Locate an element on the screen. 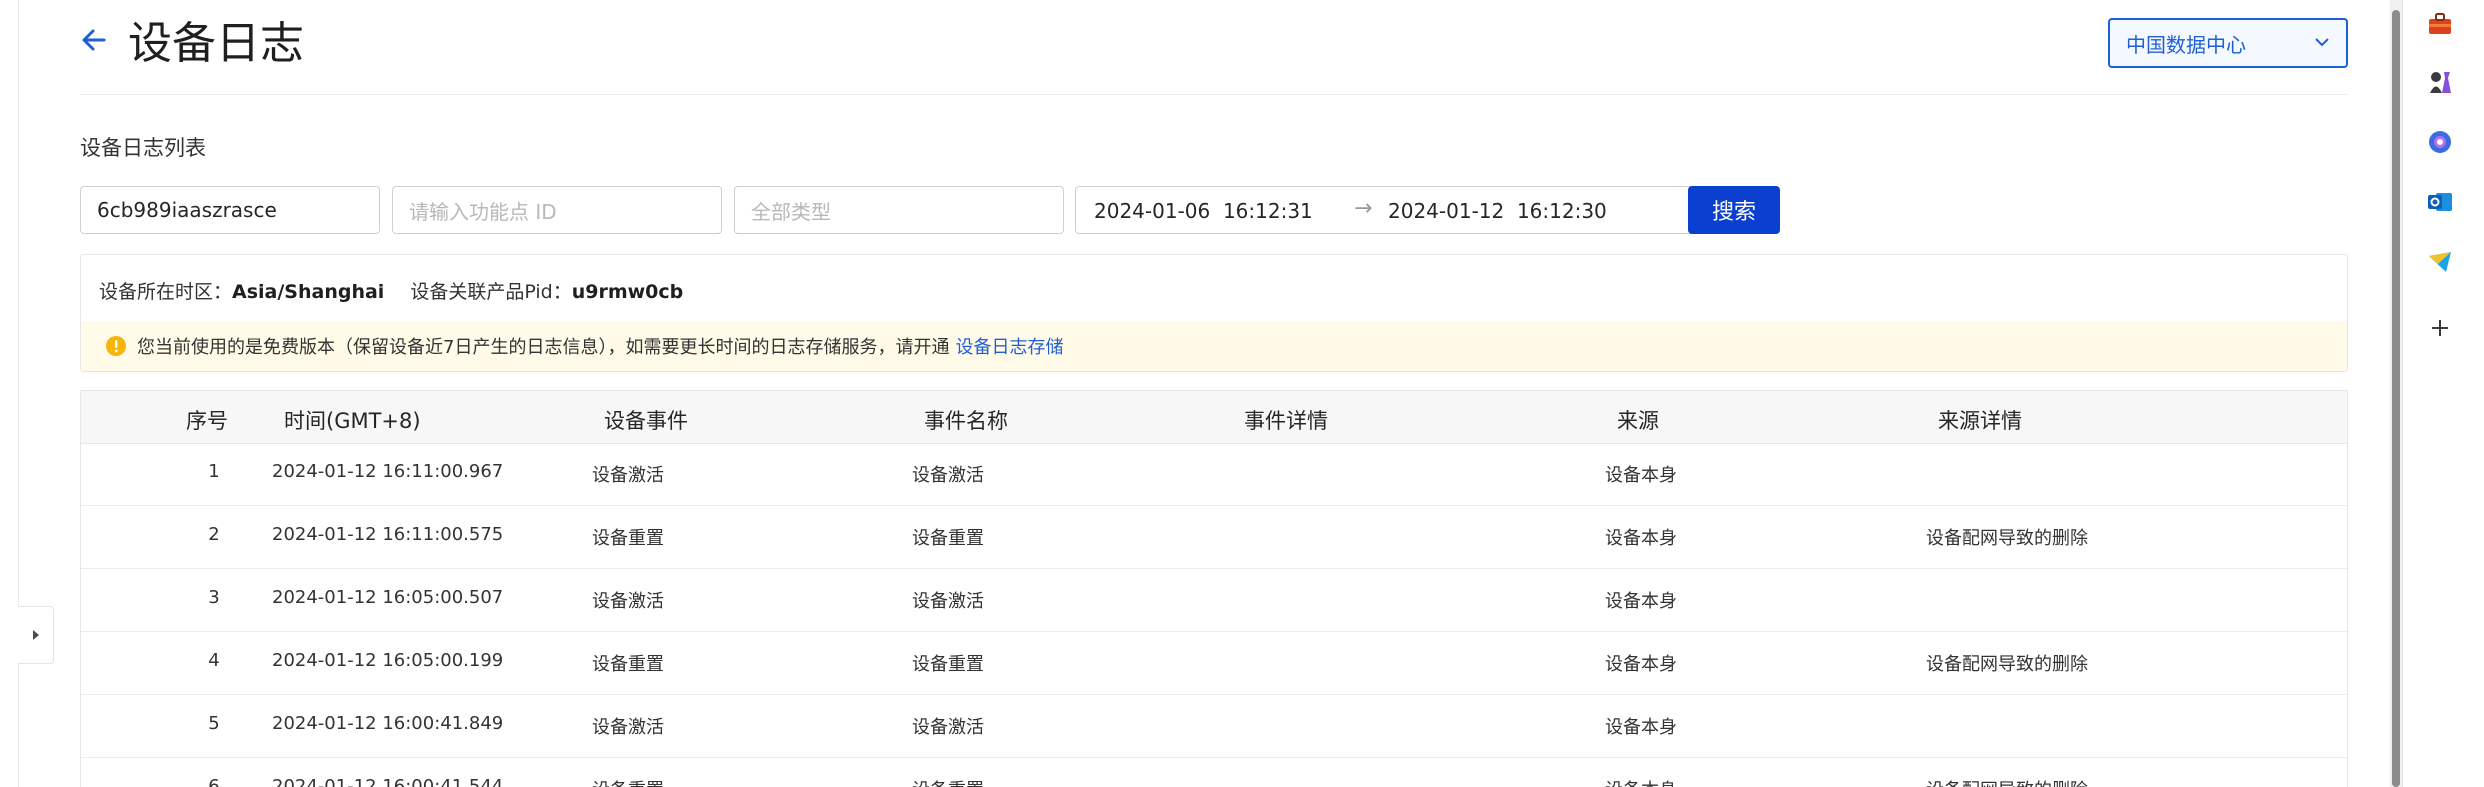  add-icon is located at coordinates (2440, 328).